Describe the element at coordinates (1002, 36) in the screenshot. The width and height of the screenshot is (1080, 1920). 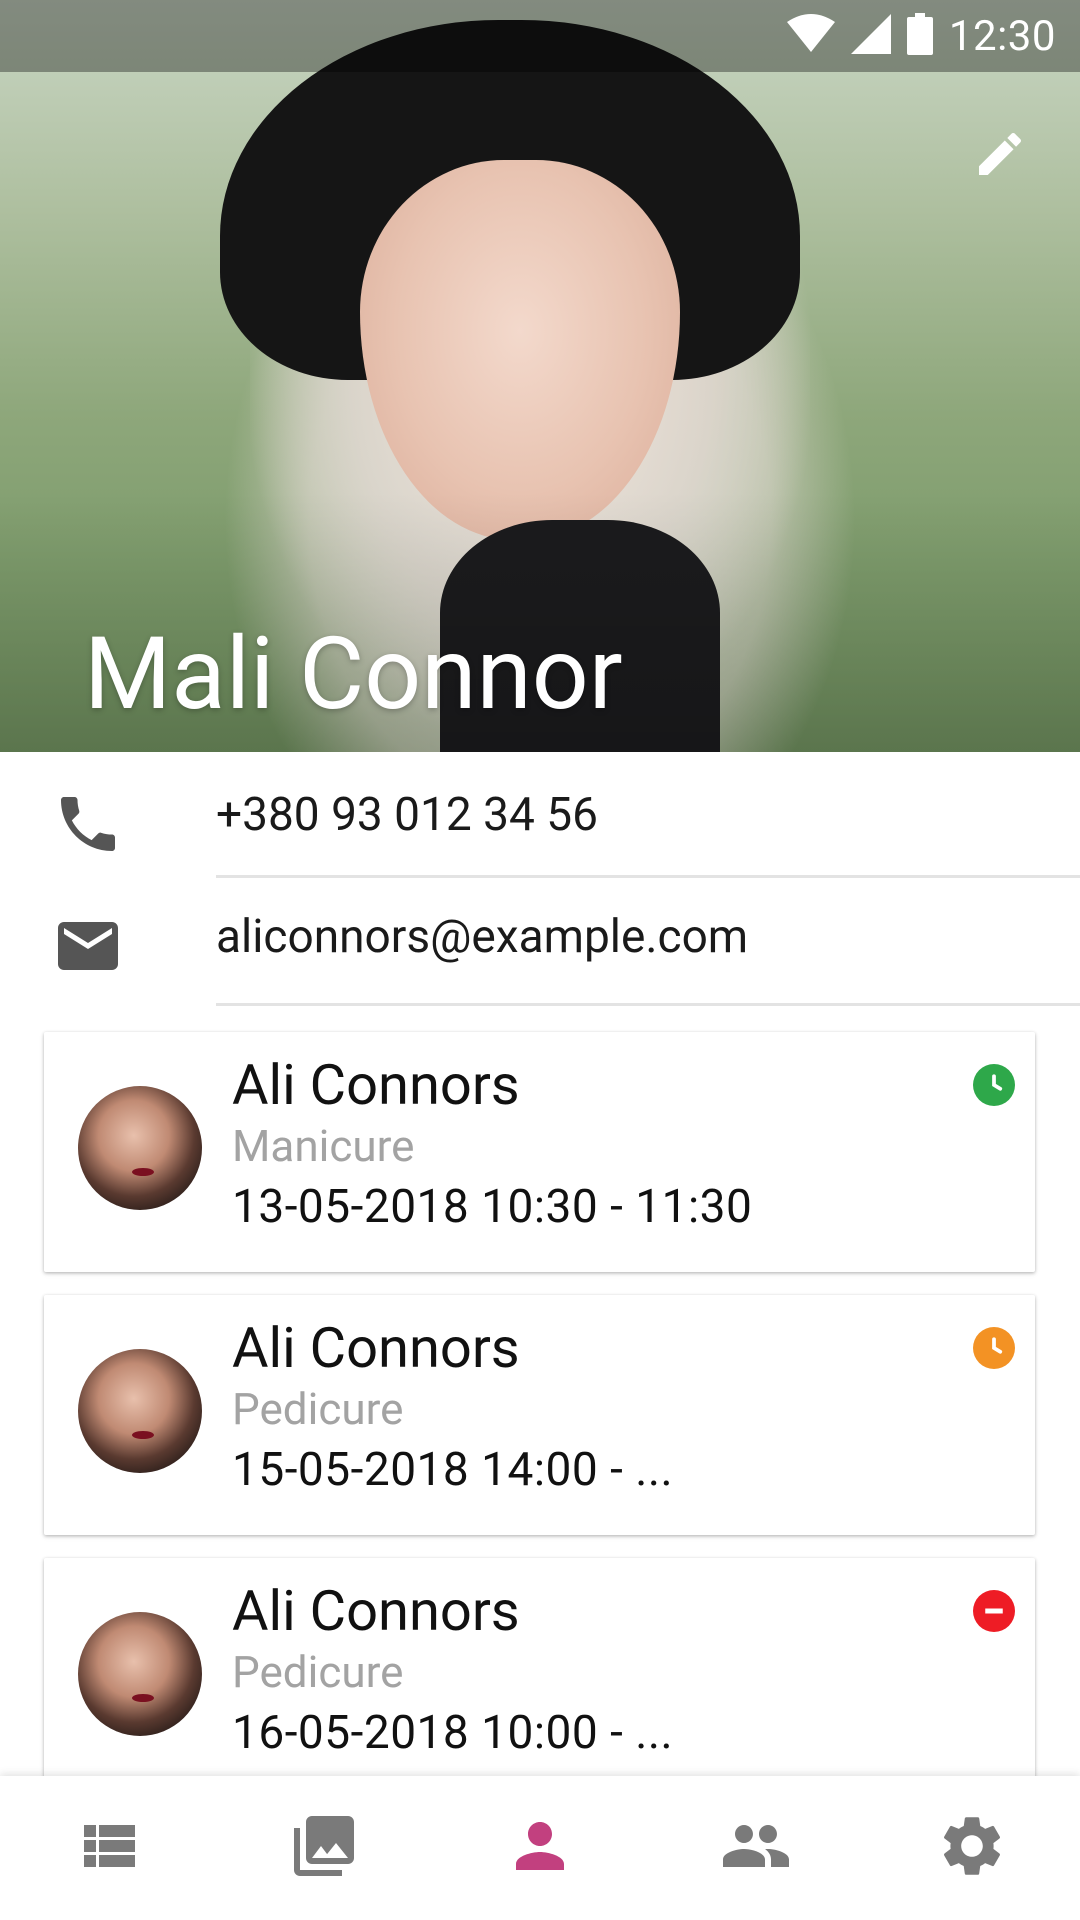
I see `status-time: 12:30` at that location.